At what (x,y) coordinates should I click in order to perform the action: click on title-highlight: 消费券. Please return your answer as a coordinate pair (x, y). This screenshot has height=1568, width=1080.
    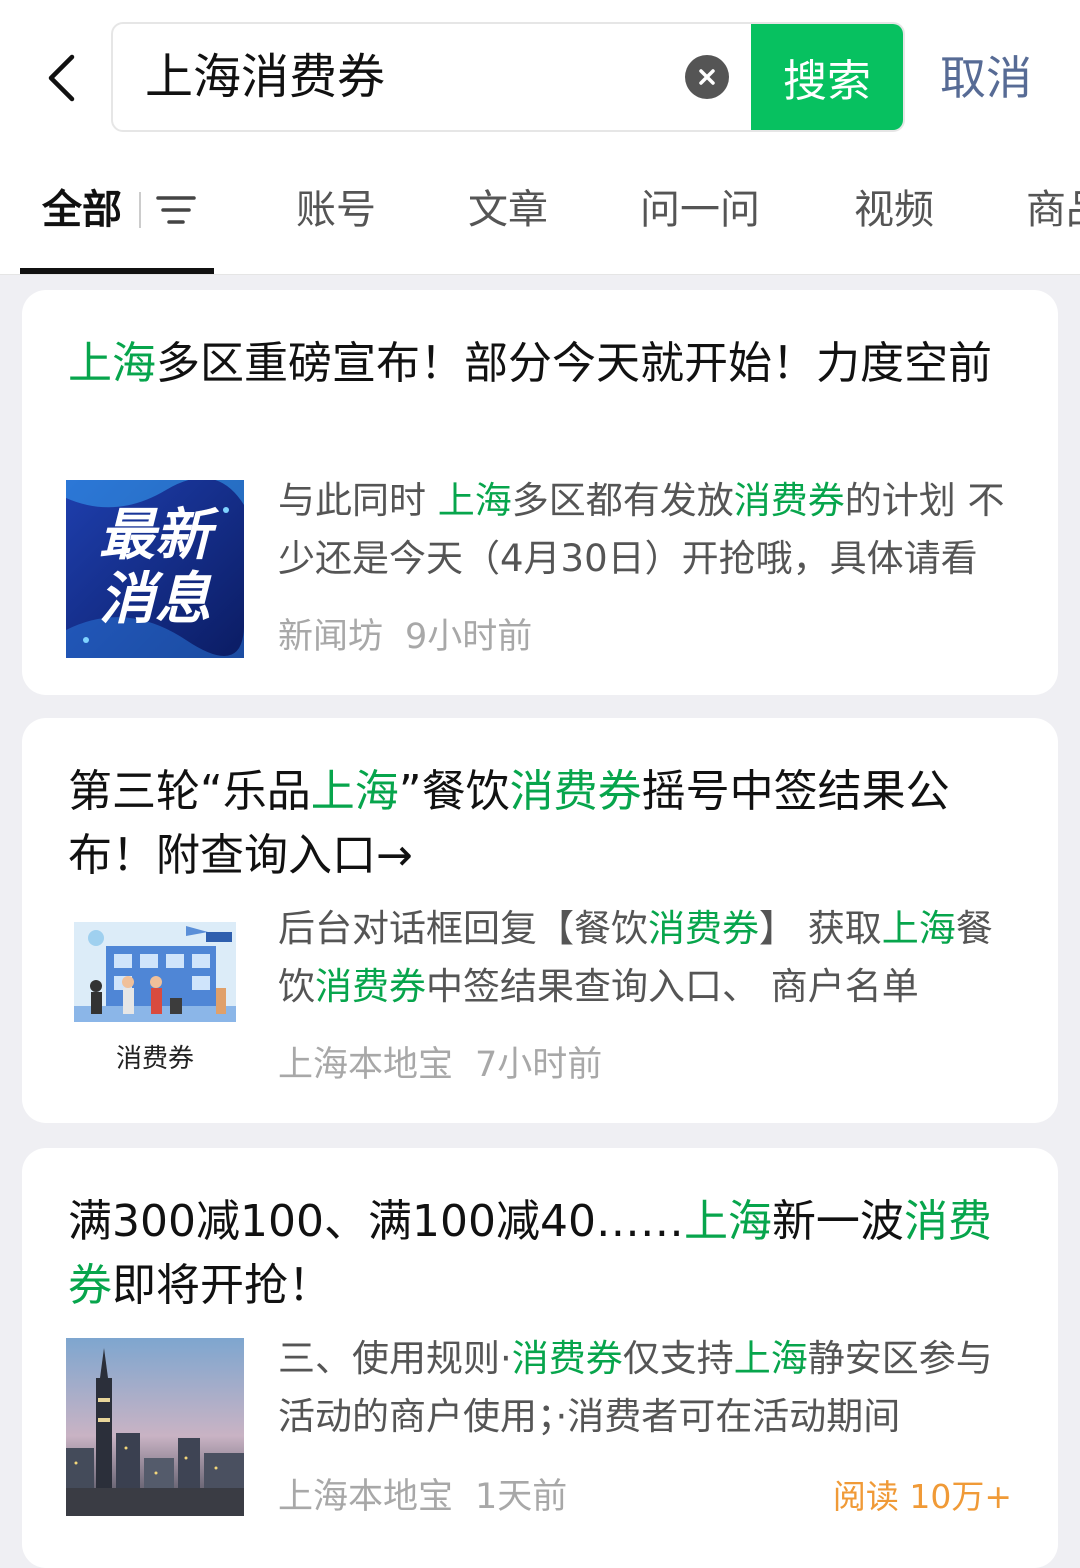
    Looking at the image, I should click on (575, 791).